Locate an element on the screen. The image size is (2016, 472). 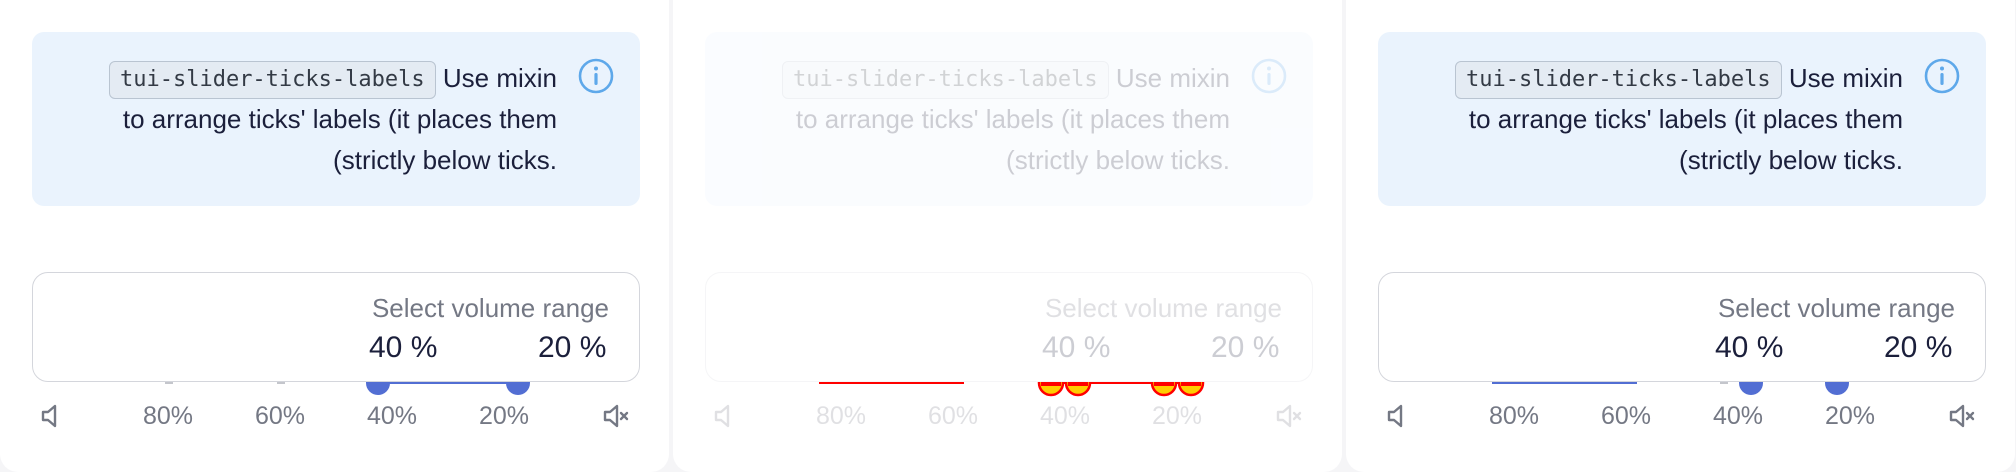
diff-range-line is located at coordinates (891, 383).